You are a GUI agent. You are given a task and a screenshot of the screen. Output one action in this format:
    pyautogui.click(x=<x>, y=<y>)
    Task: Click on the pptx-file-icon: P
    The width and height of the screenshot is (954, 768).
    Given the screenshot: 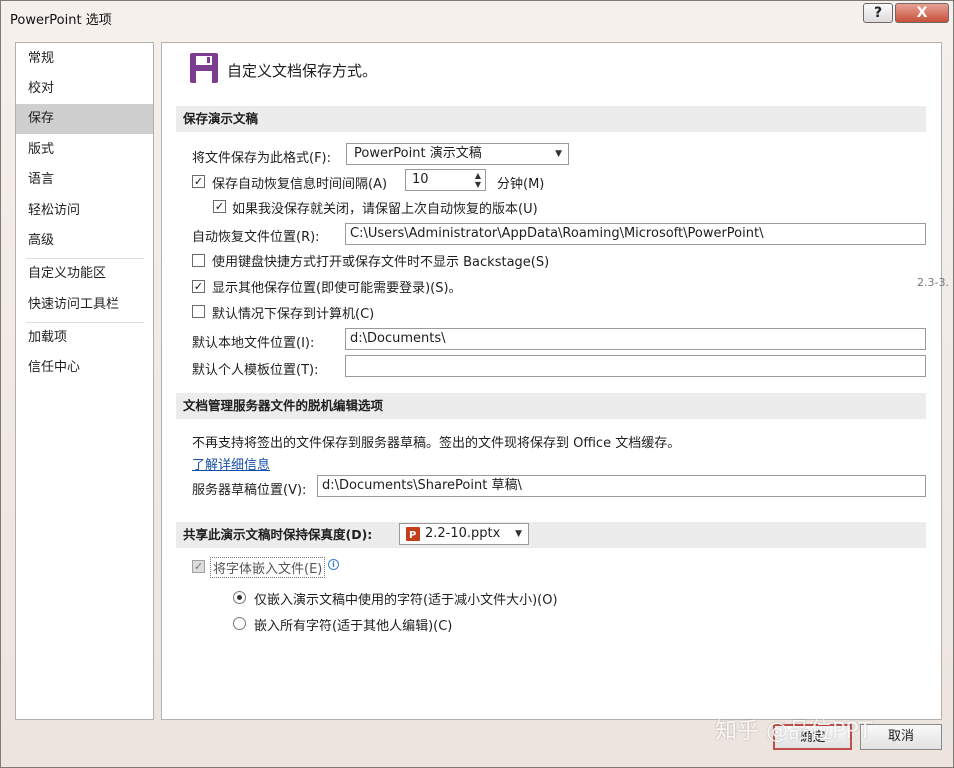 What is the action you would take?
    pyautogui.click(x=413, y=534)
    